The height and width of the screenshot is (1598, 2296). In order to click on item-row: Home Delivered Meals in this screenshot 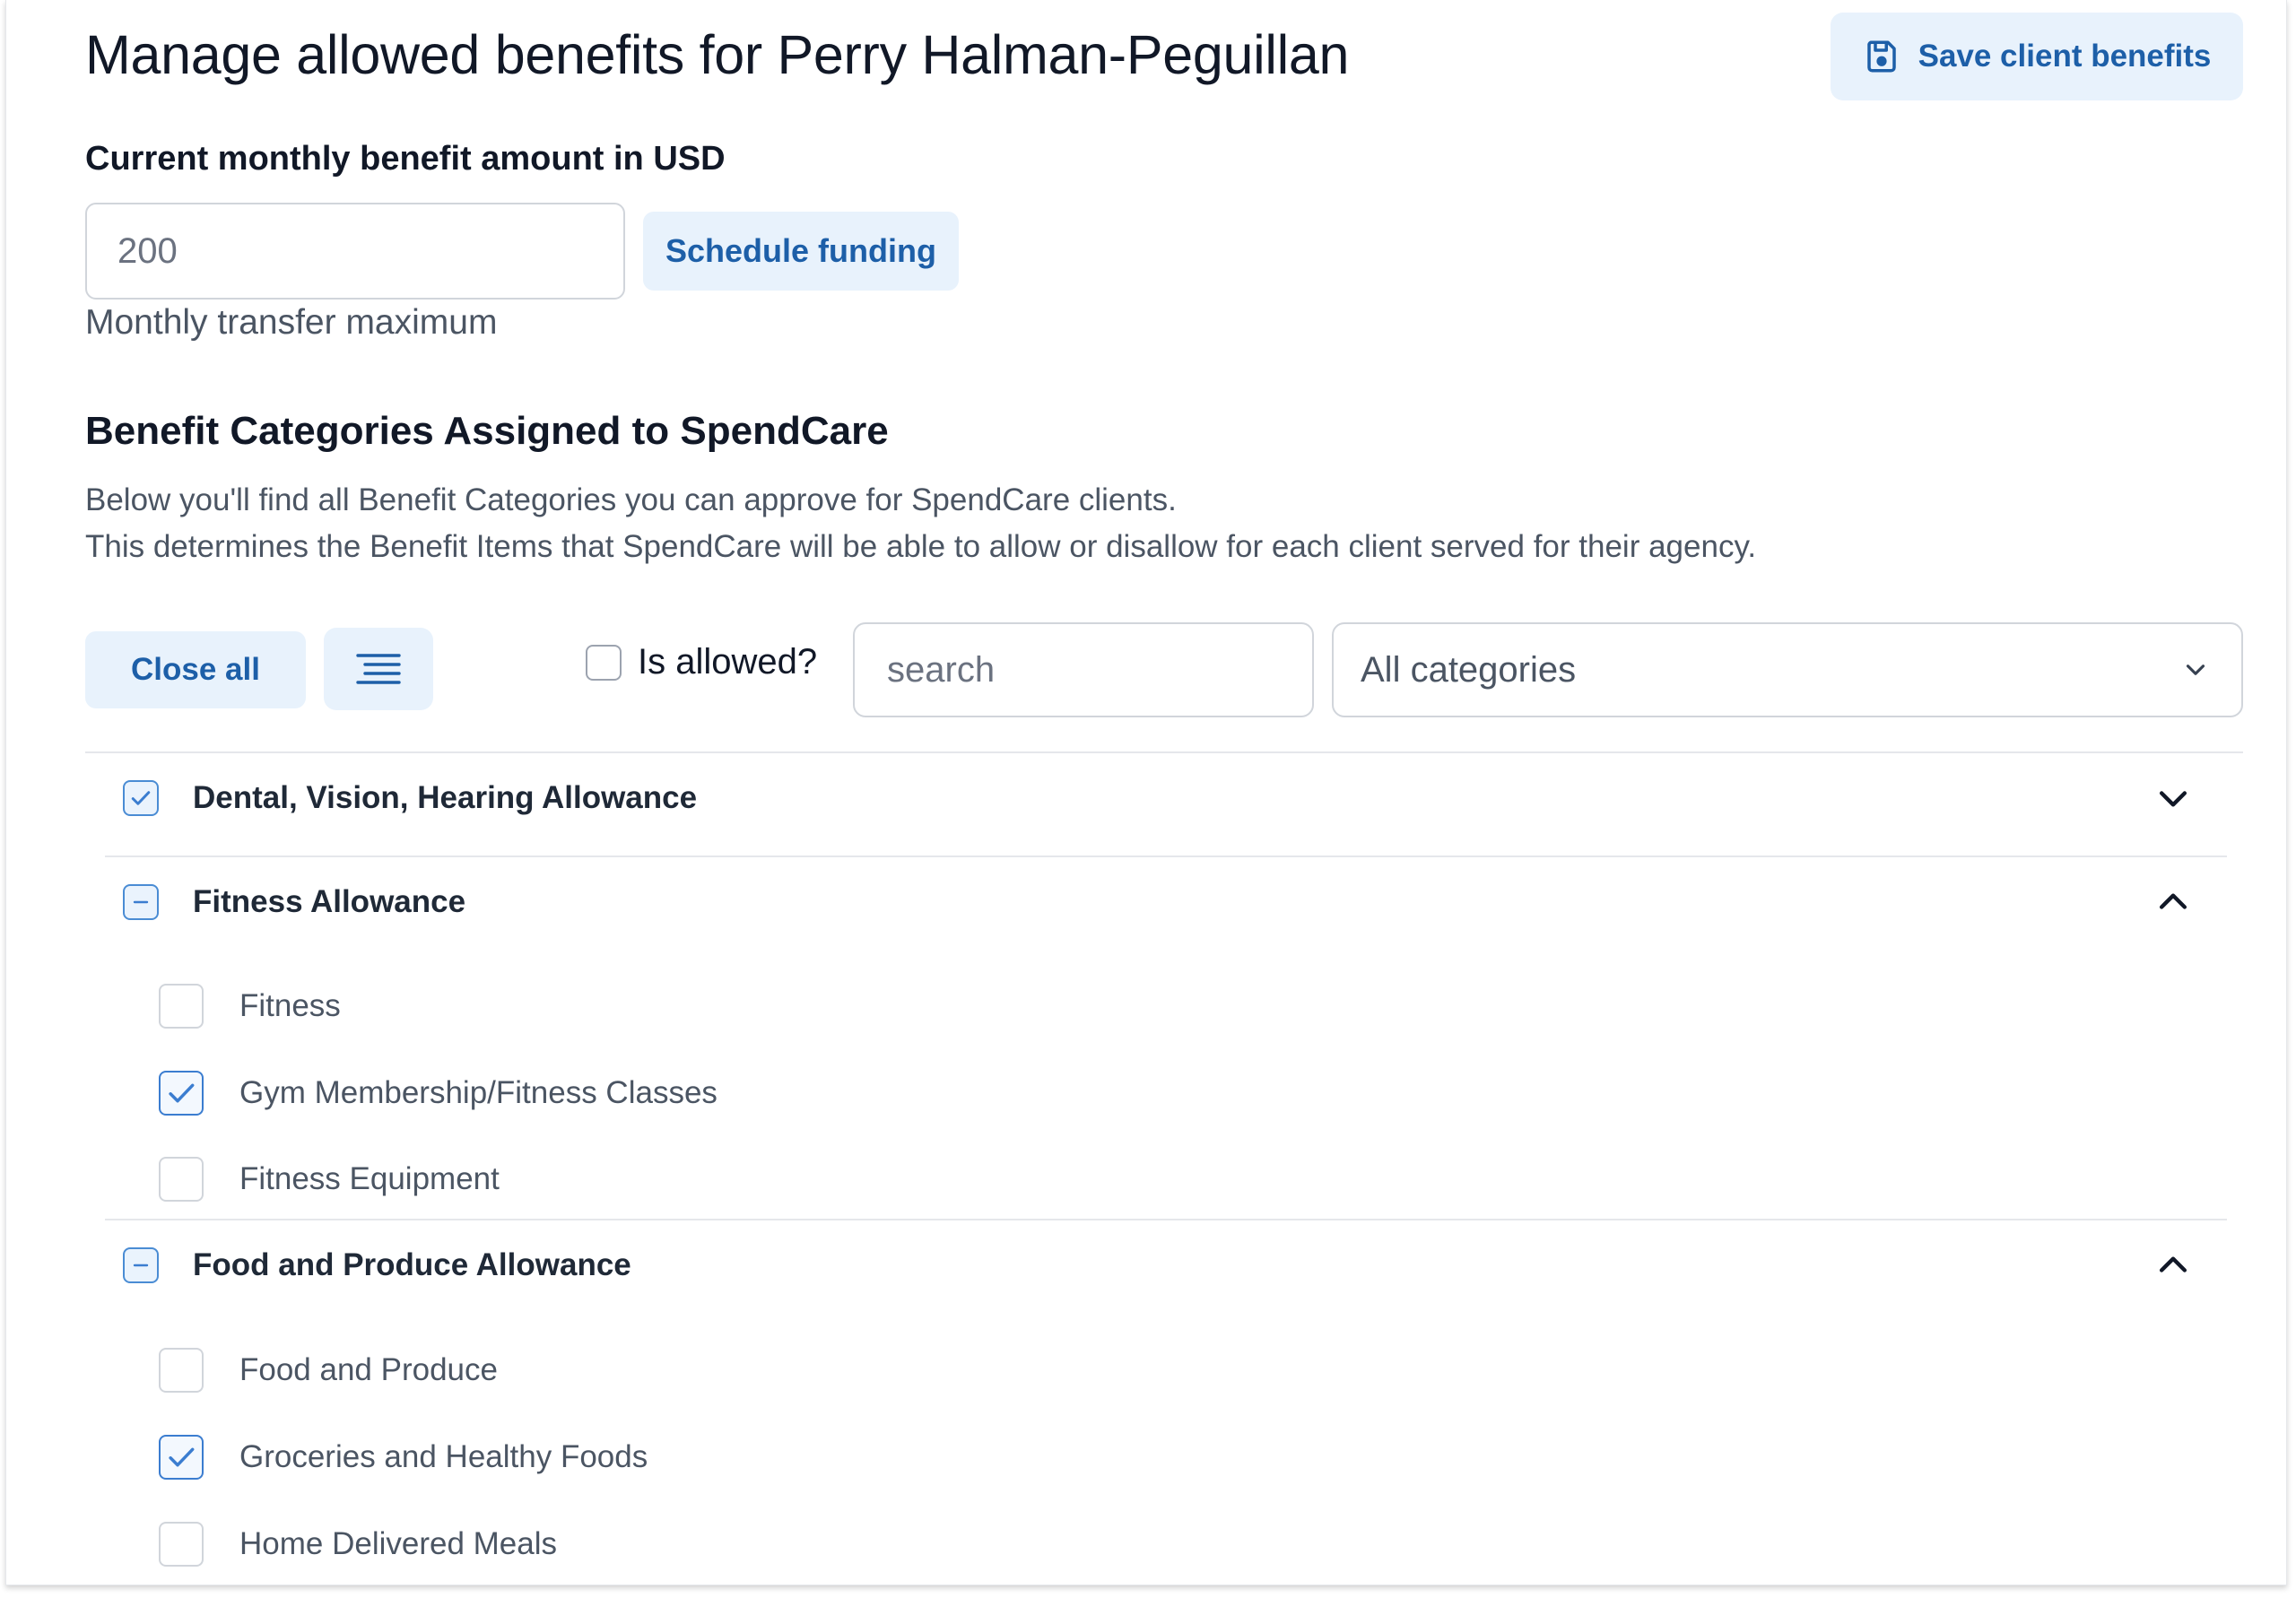, I will do `click(358, 1544)`.